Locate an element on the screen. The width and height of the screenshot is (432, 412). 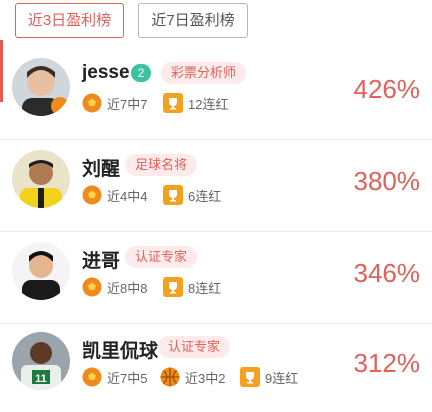
hit-stat: 近7中5 is located at coordinates (114, 377).